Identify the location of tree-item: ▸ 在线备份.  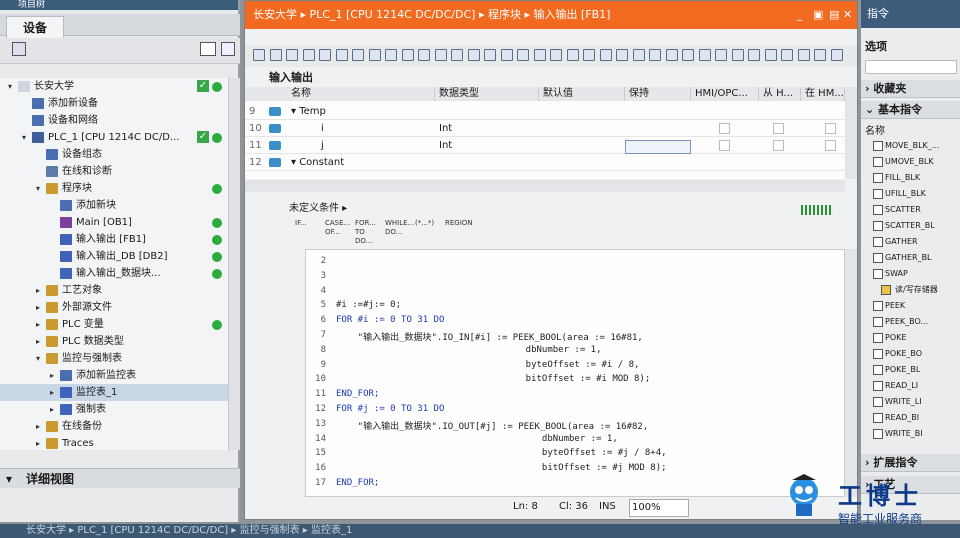
(114, 426).